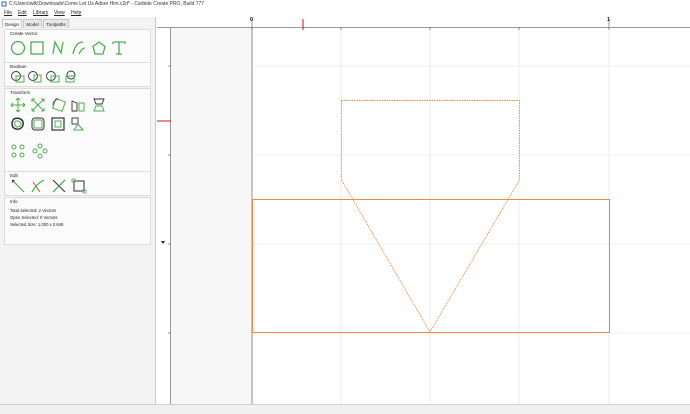 This screenshot has height=414, width=690. What do you see at coordinates (59, 105) in the screenshot?
I see `rotate-icon` at bounding box center [59, 105].